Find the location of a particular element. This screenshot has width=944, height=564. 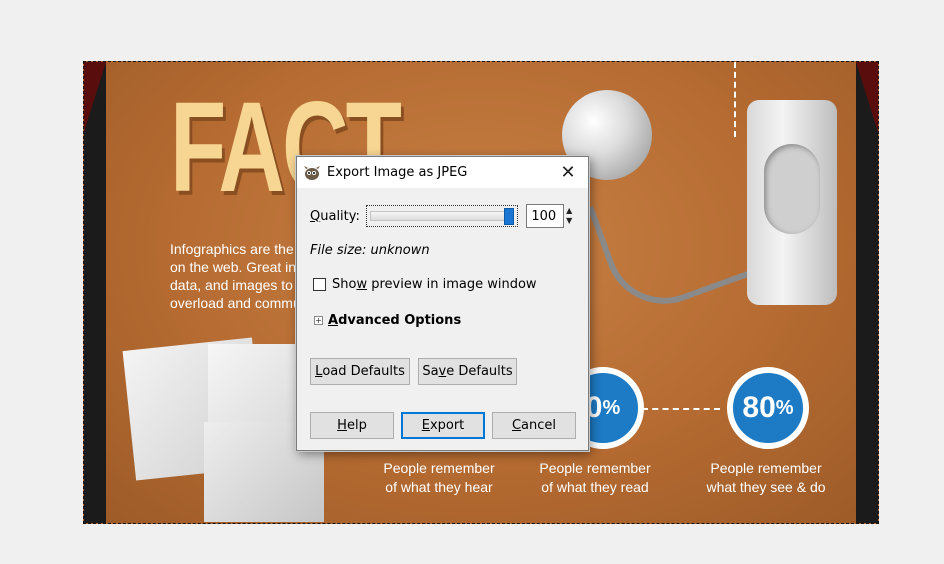

cancel-button: Cancel is located at coordinates (534, 425).